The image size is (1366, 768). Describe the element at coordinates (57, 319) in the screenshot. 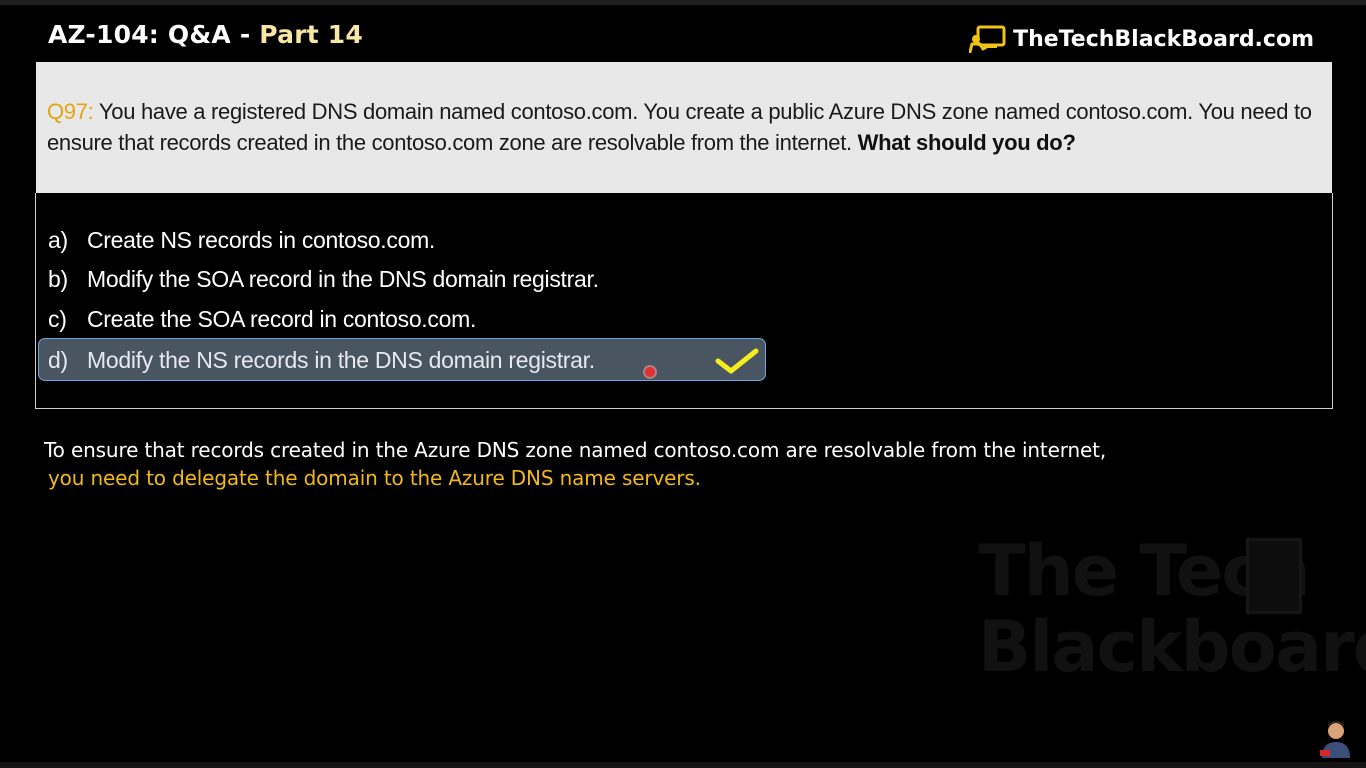

I see `option-letter: c)` at that location.